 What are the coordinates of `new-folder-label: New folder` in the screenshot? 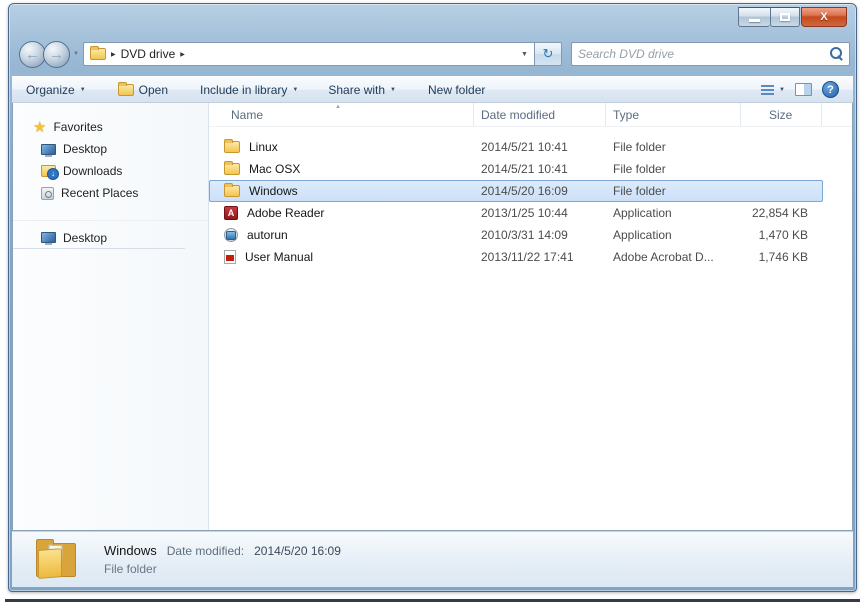 It's located at (457, 89).